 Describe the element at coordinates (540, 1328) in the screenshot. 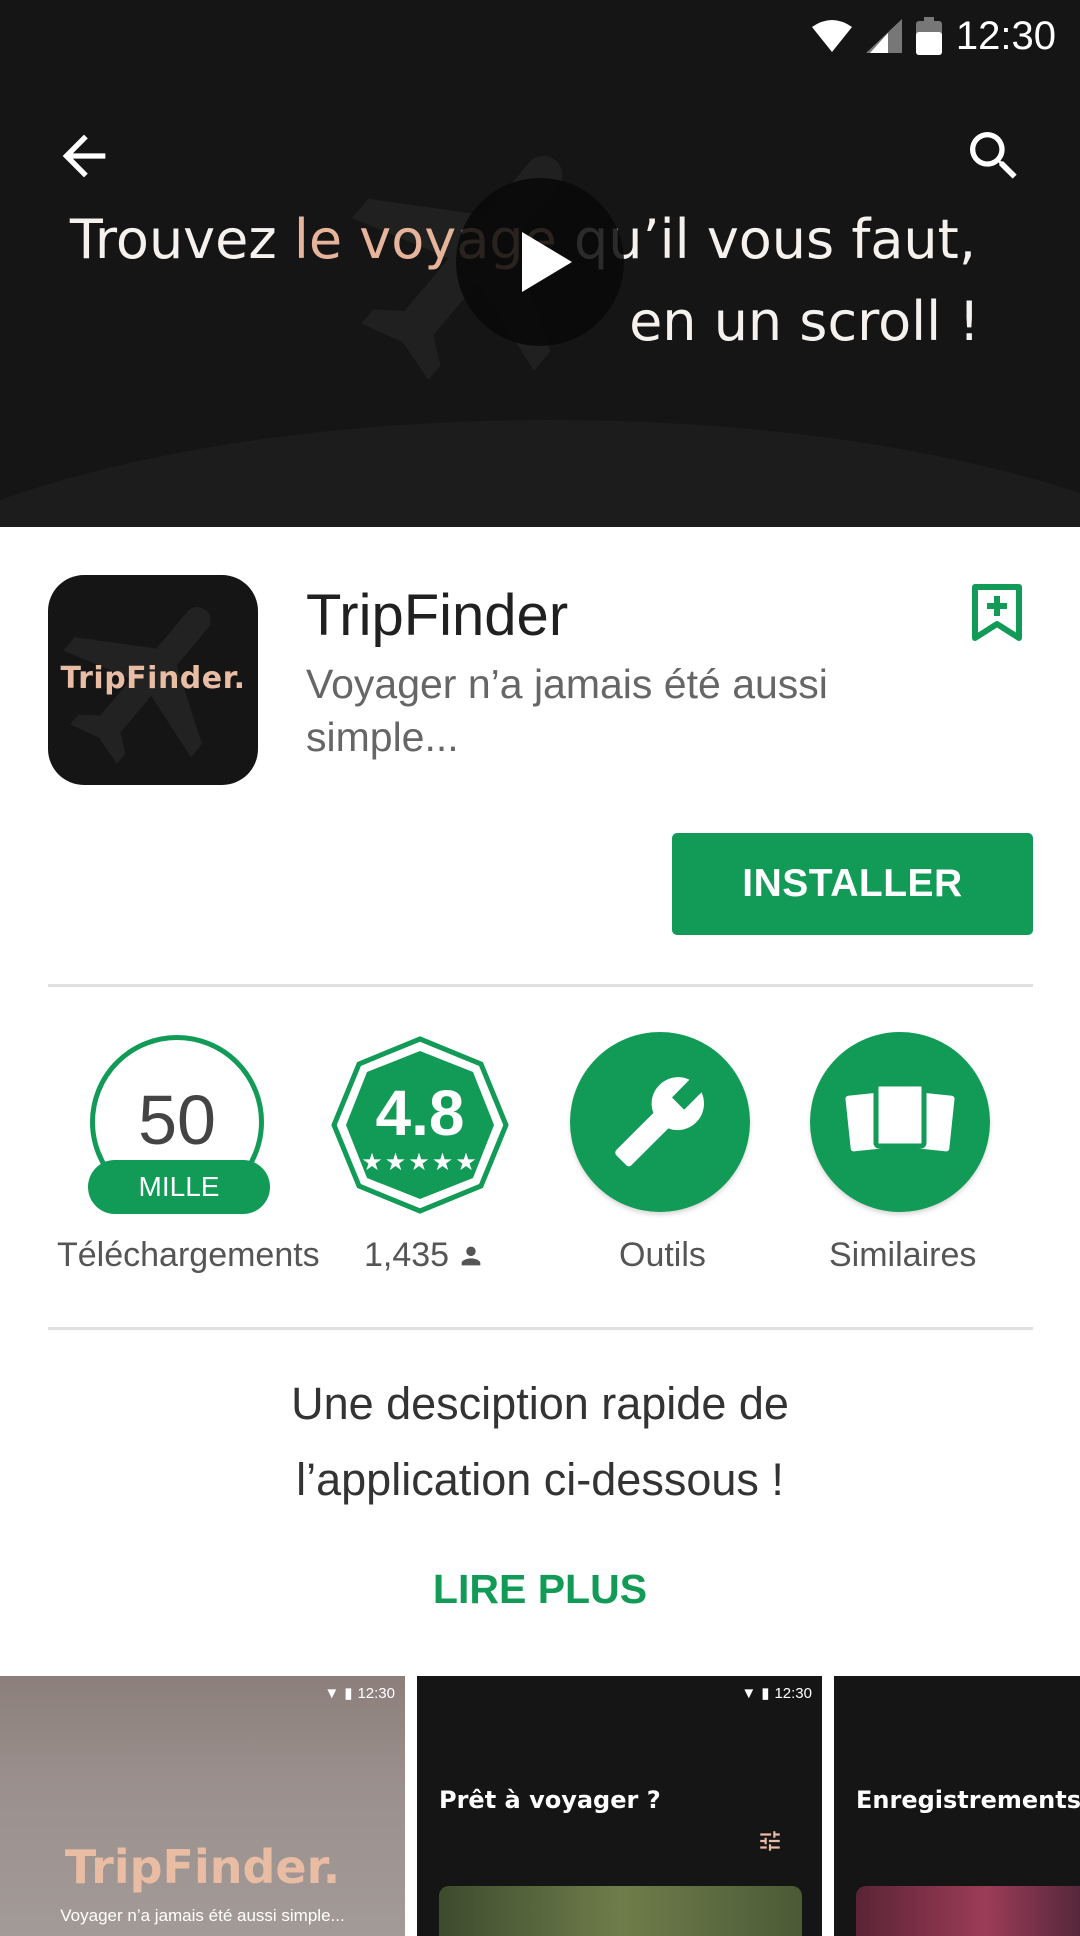

I see `divider-bottom` at that location.